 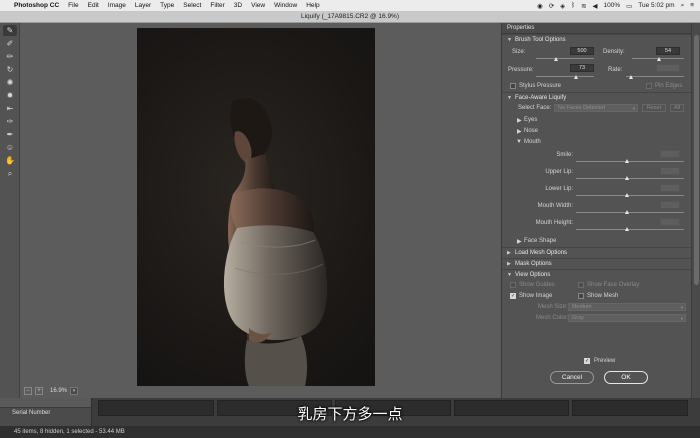 I want to click on wifi-icon: ≋, so click(x=583, y=6).